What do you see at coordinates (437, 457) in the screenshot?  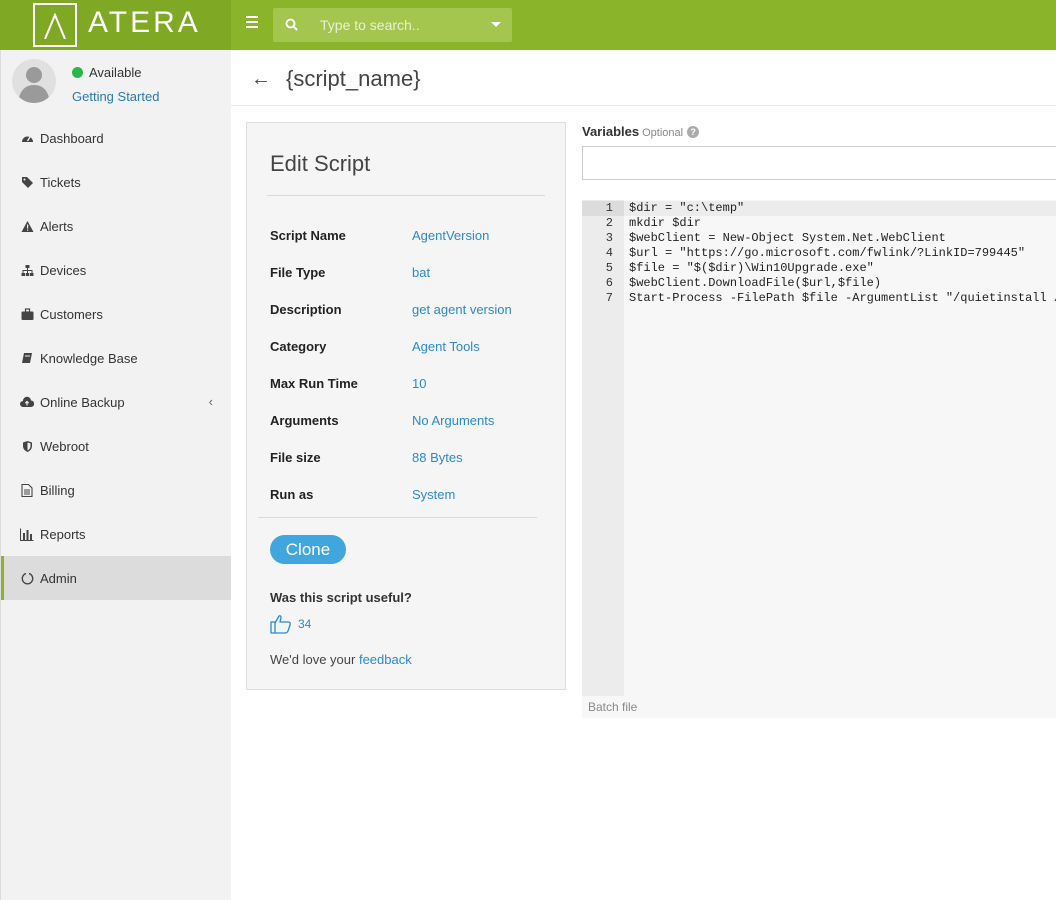 I see `field-value-link: 88 Bytes` at bounding box center [437, 457].